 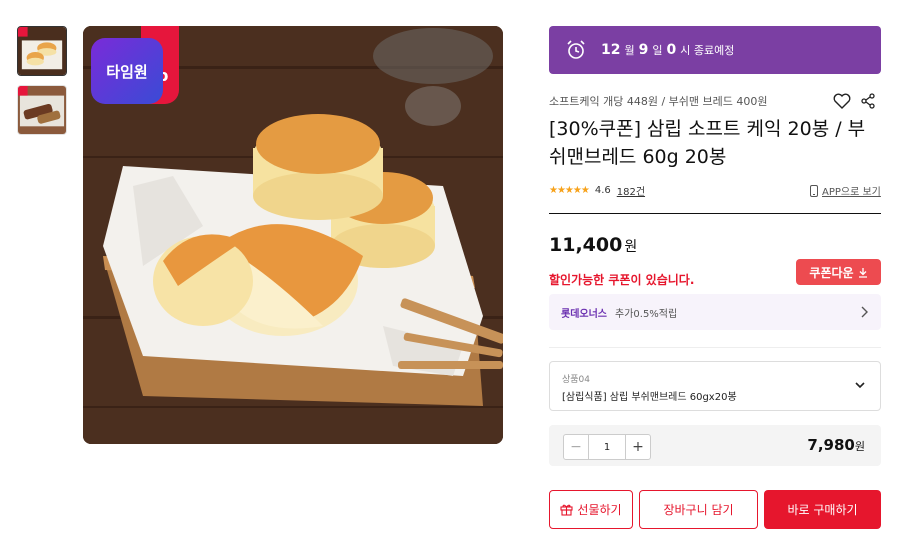 I want to click on points-value: 추가0.5%적립, so click(x=646, y=314).